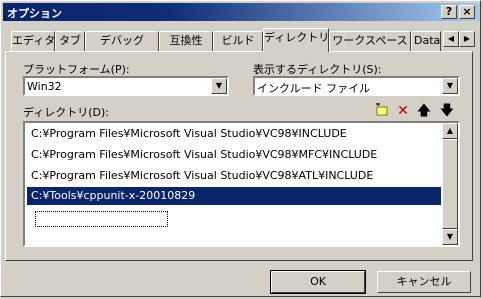 The image size is (483, 299). What do you see at coordinates (467, 12) in the screenshot?
I see `close-button: ×` at bounding box center [467, 12].